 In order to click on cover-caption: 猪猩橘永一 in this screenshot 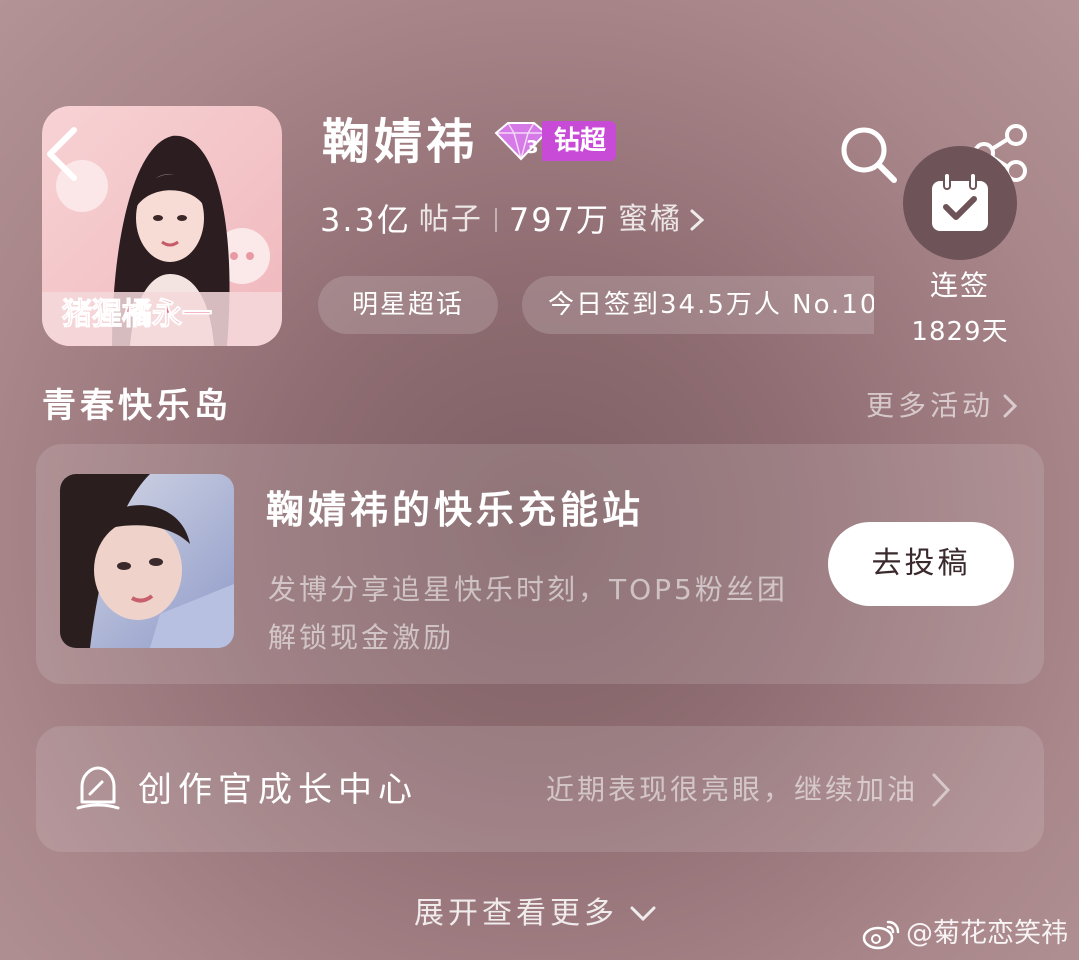, I will do `click(137, 314)`.